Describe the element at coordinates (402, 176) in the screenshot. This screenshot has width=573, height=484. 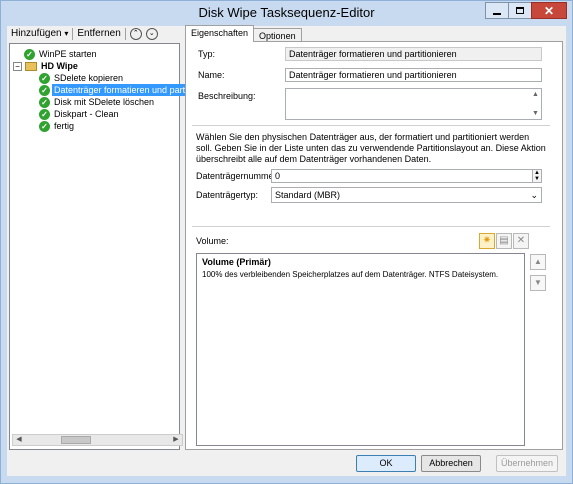
I see `disk-number-input: 0` at that location.